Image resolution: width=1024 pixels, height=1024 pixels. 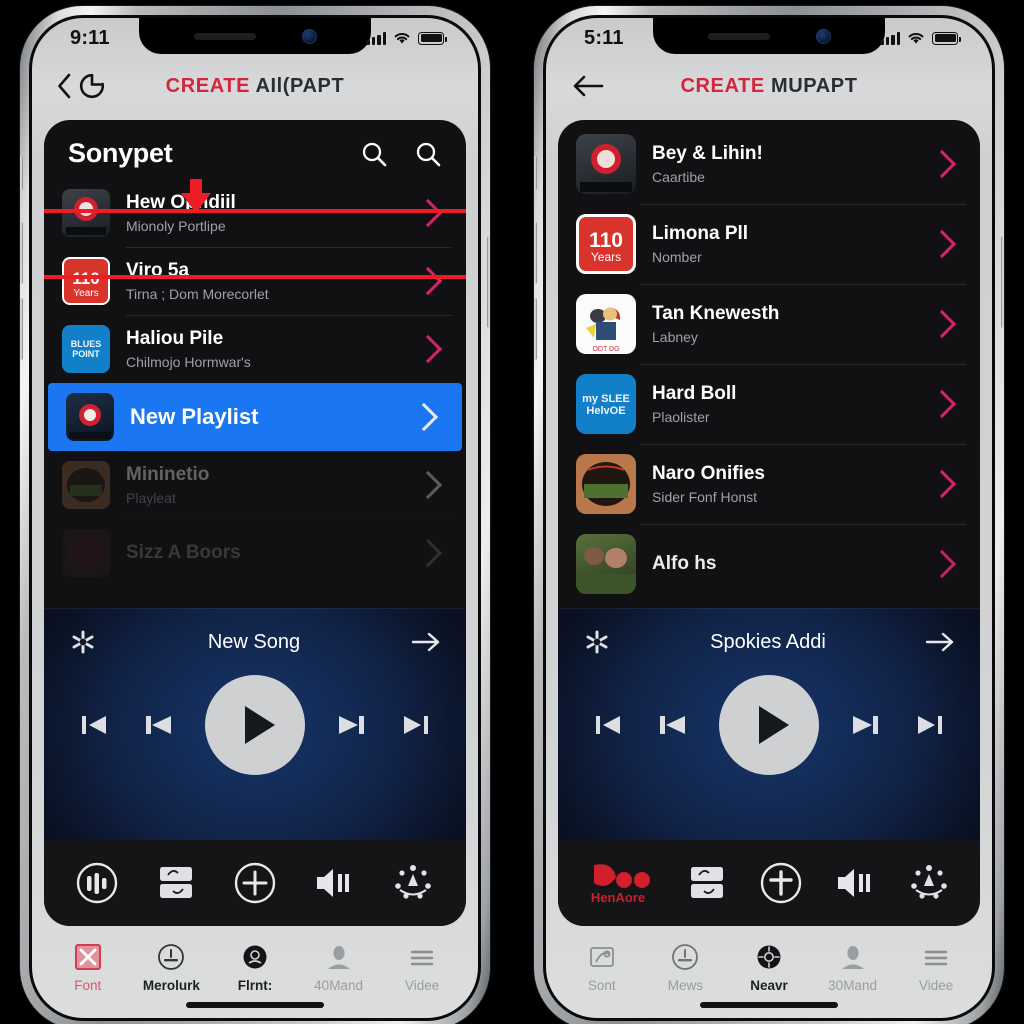 I want to click on svg-text: POINT, so click(x=86, y=354).